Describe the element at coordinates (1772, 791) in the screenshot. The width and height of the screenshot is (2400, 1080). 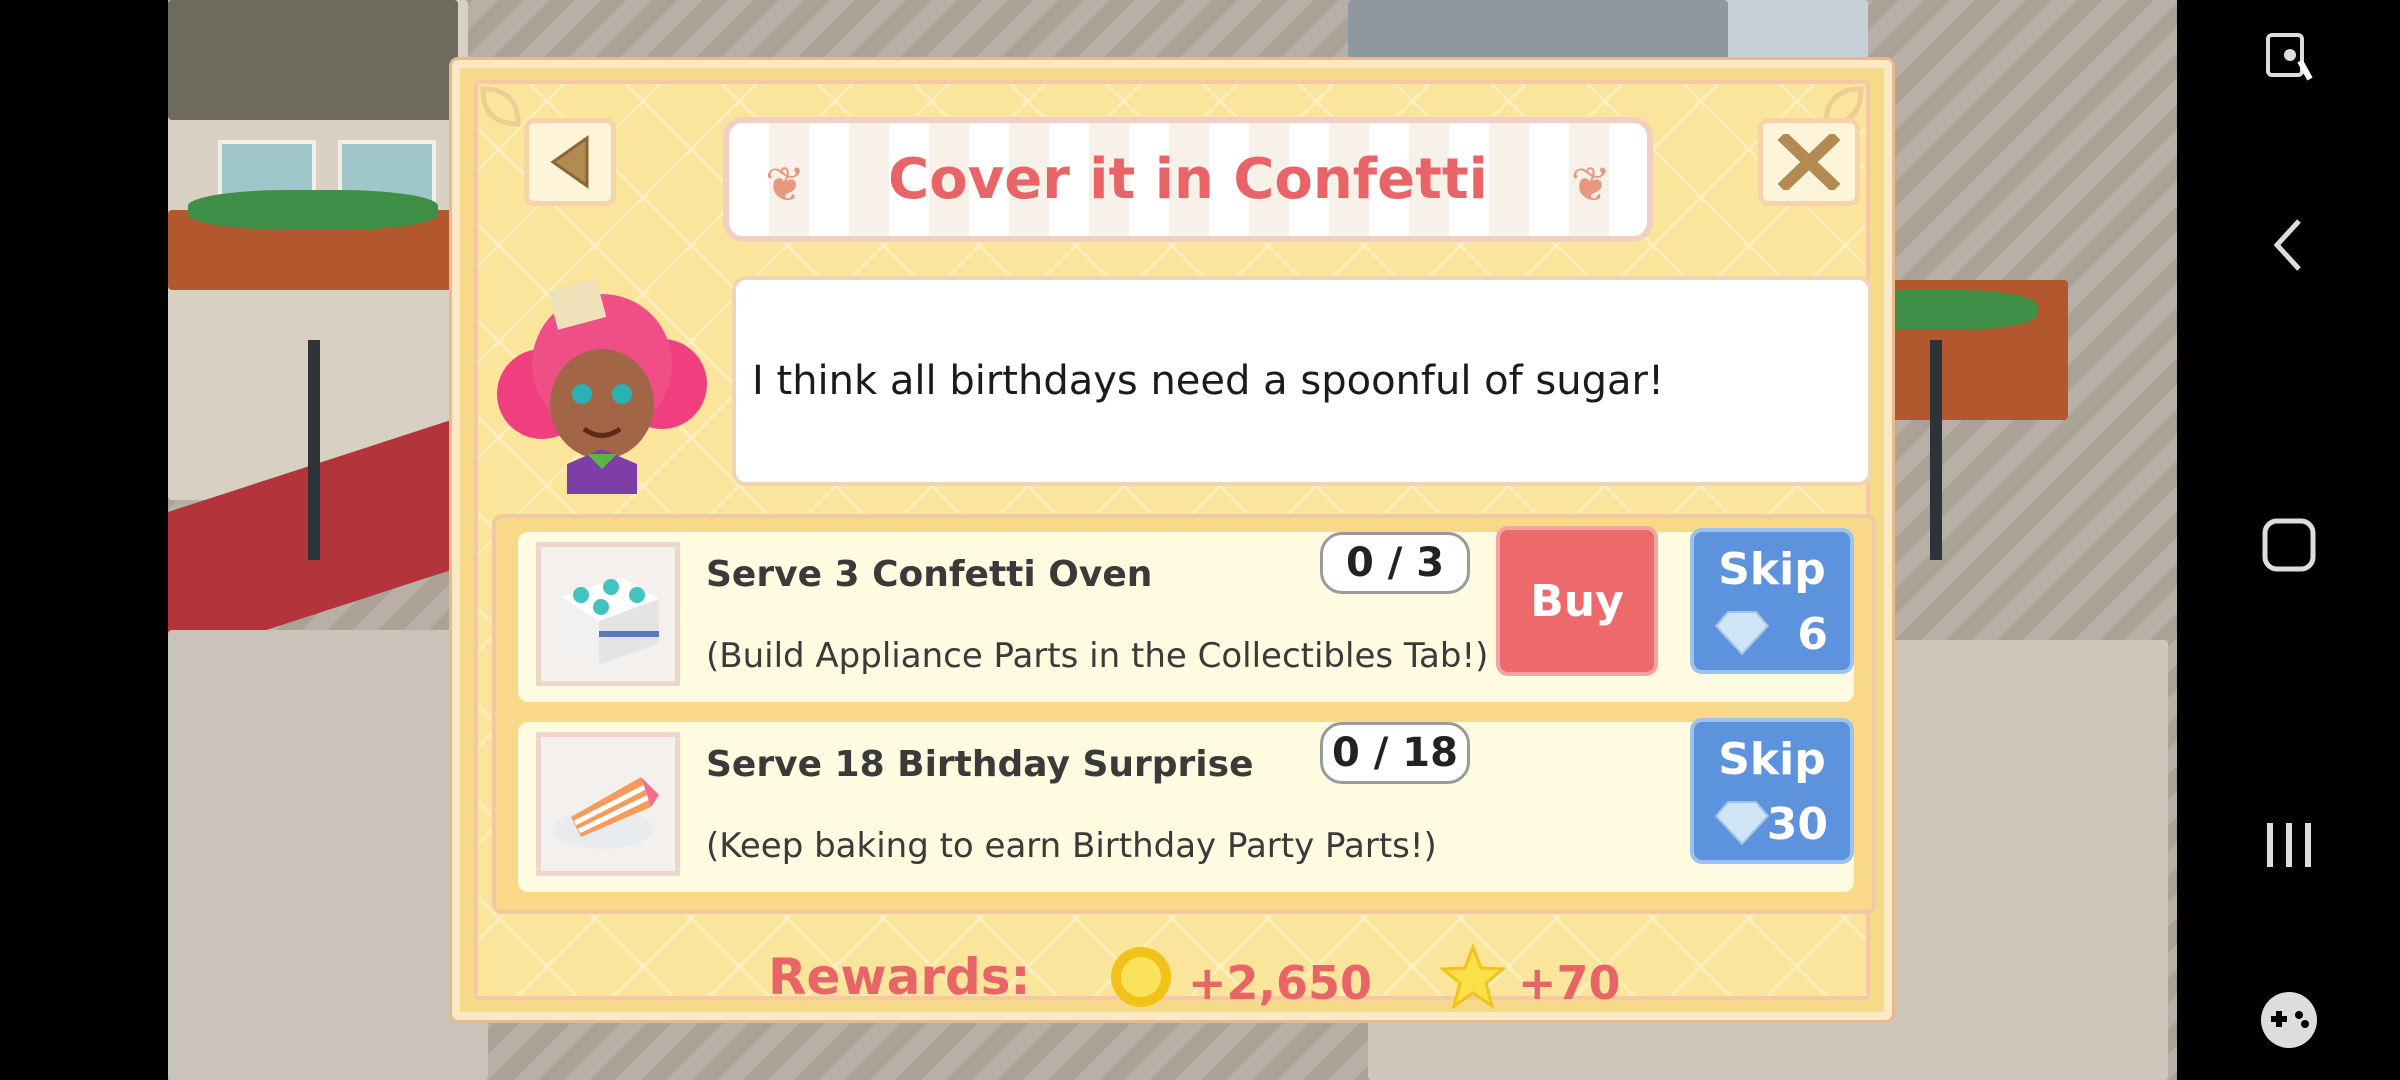
I see `skip-button: Skip 30` at that location.